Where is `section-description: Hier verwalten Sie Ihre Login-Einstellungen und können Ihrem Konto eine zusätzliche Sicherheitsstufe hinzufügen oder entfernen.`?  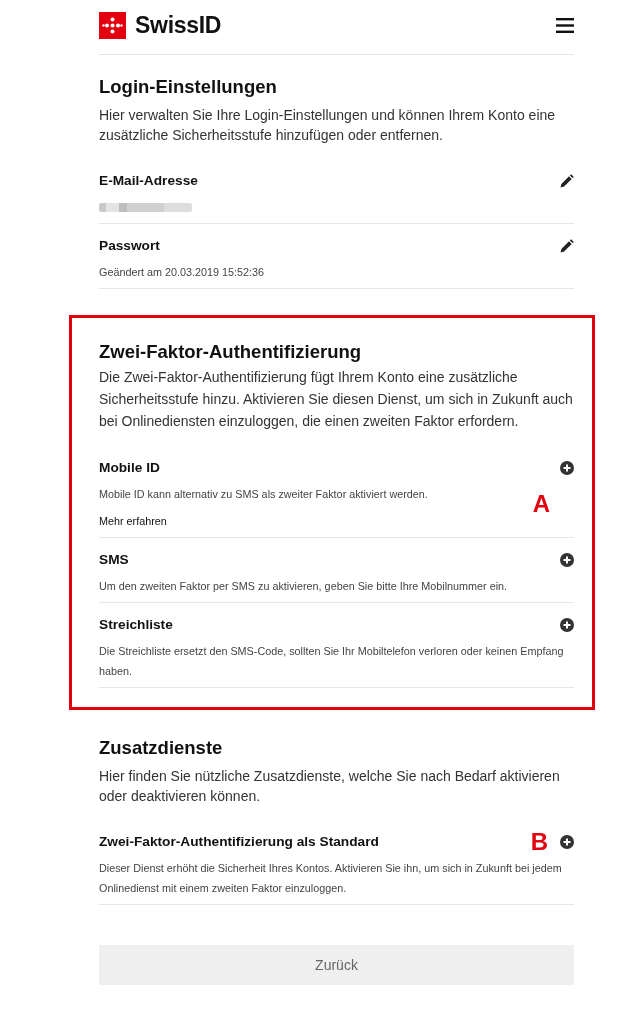
section-description: Hier verwalten Sie Ihre Login-Einstellungen und können Ihrem Konto eine zusätzliche Sicherheitsstufe hinzufügen oder entfernen. is located at coordinates (328, 125).